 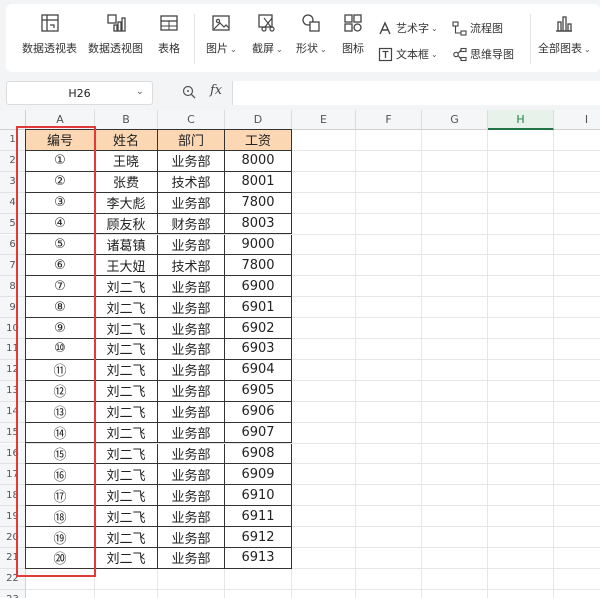 I want to click on table-cell: 6909, so click(x=258, y=475).